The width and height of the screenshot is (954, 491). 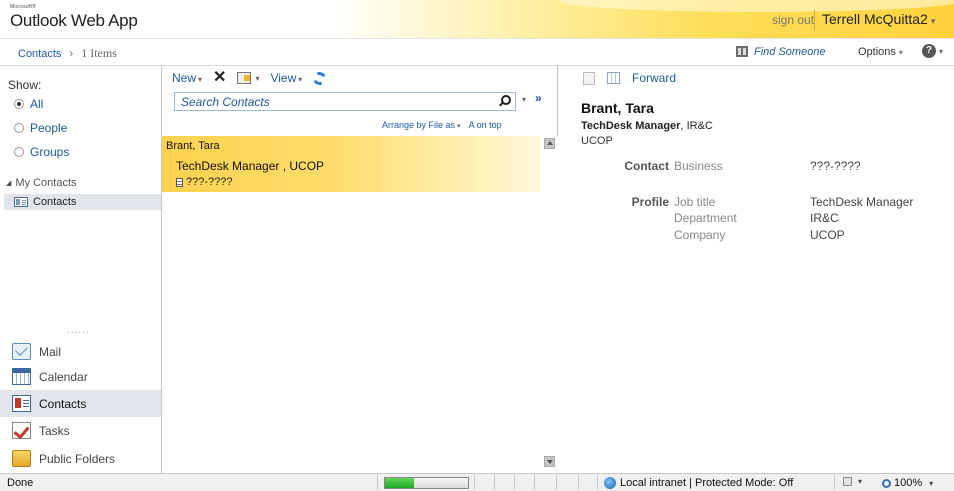 I want to click on filter-people-label: People, so click(x=49, y=128).